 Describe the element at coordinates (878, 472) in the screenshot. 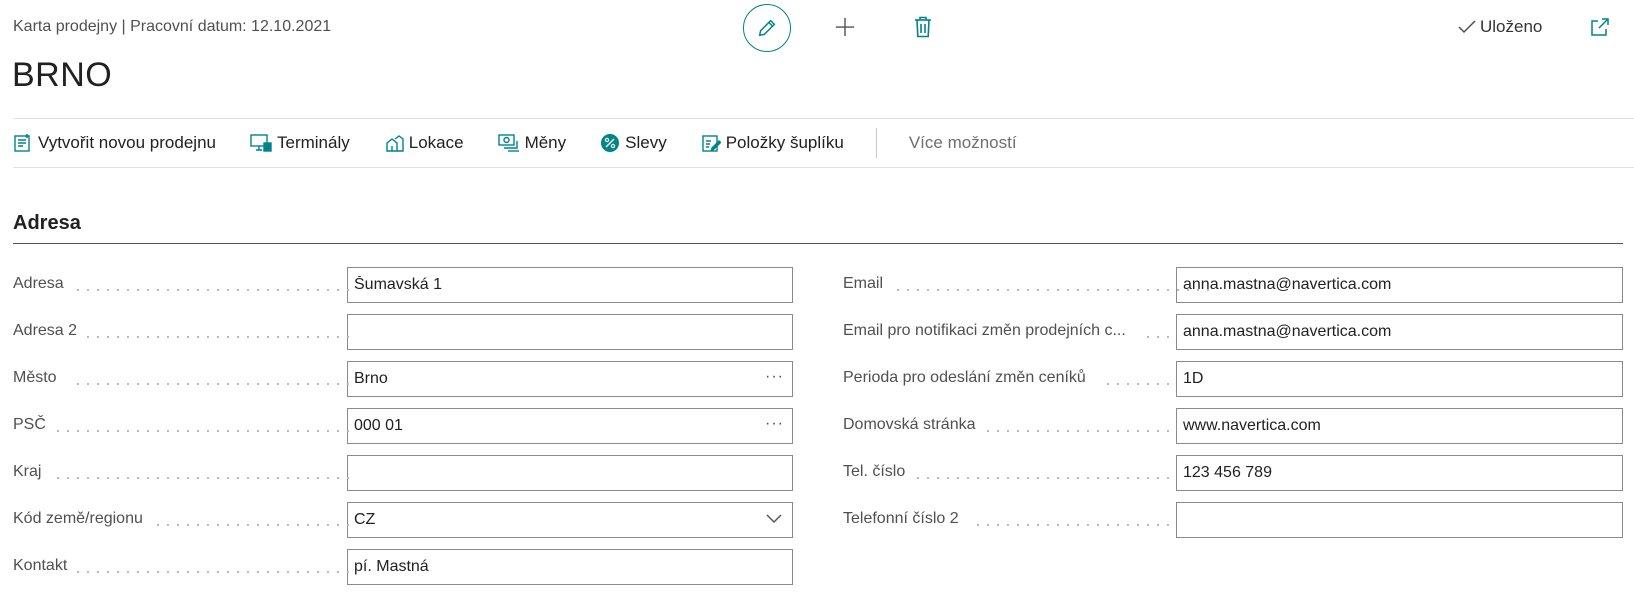

I see `field-phone-label: Tel. číslo` at that location.